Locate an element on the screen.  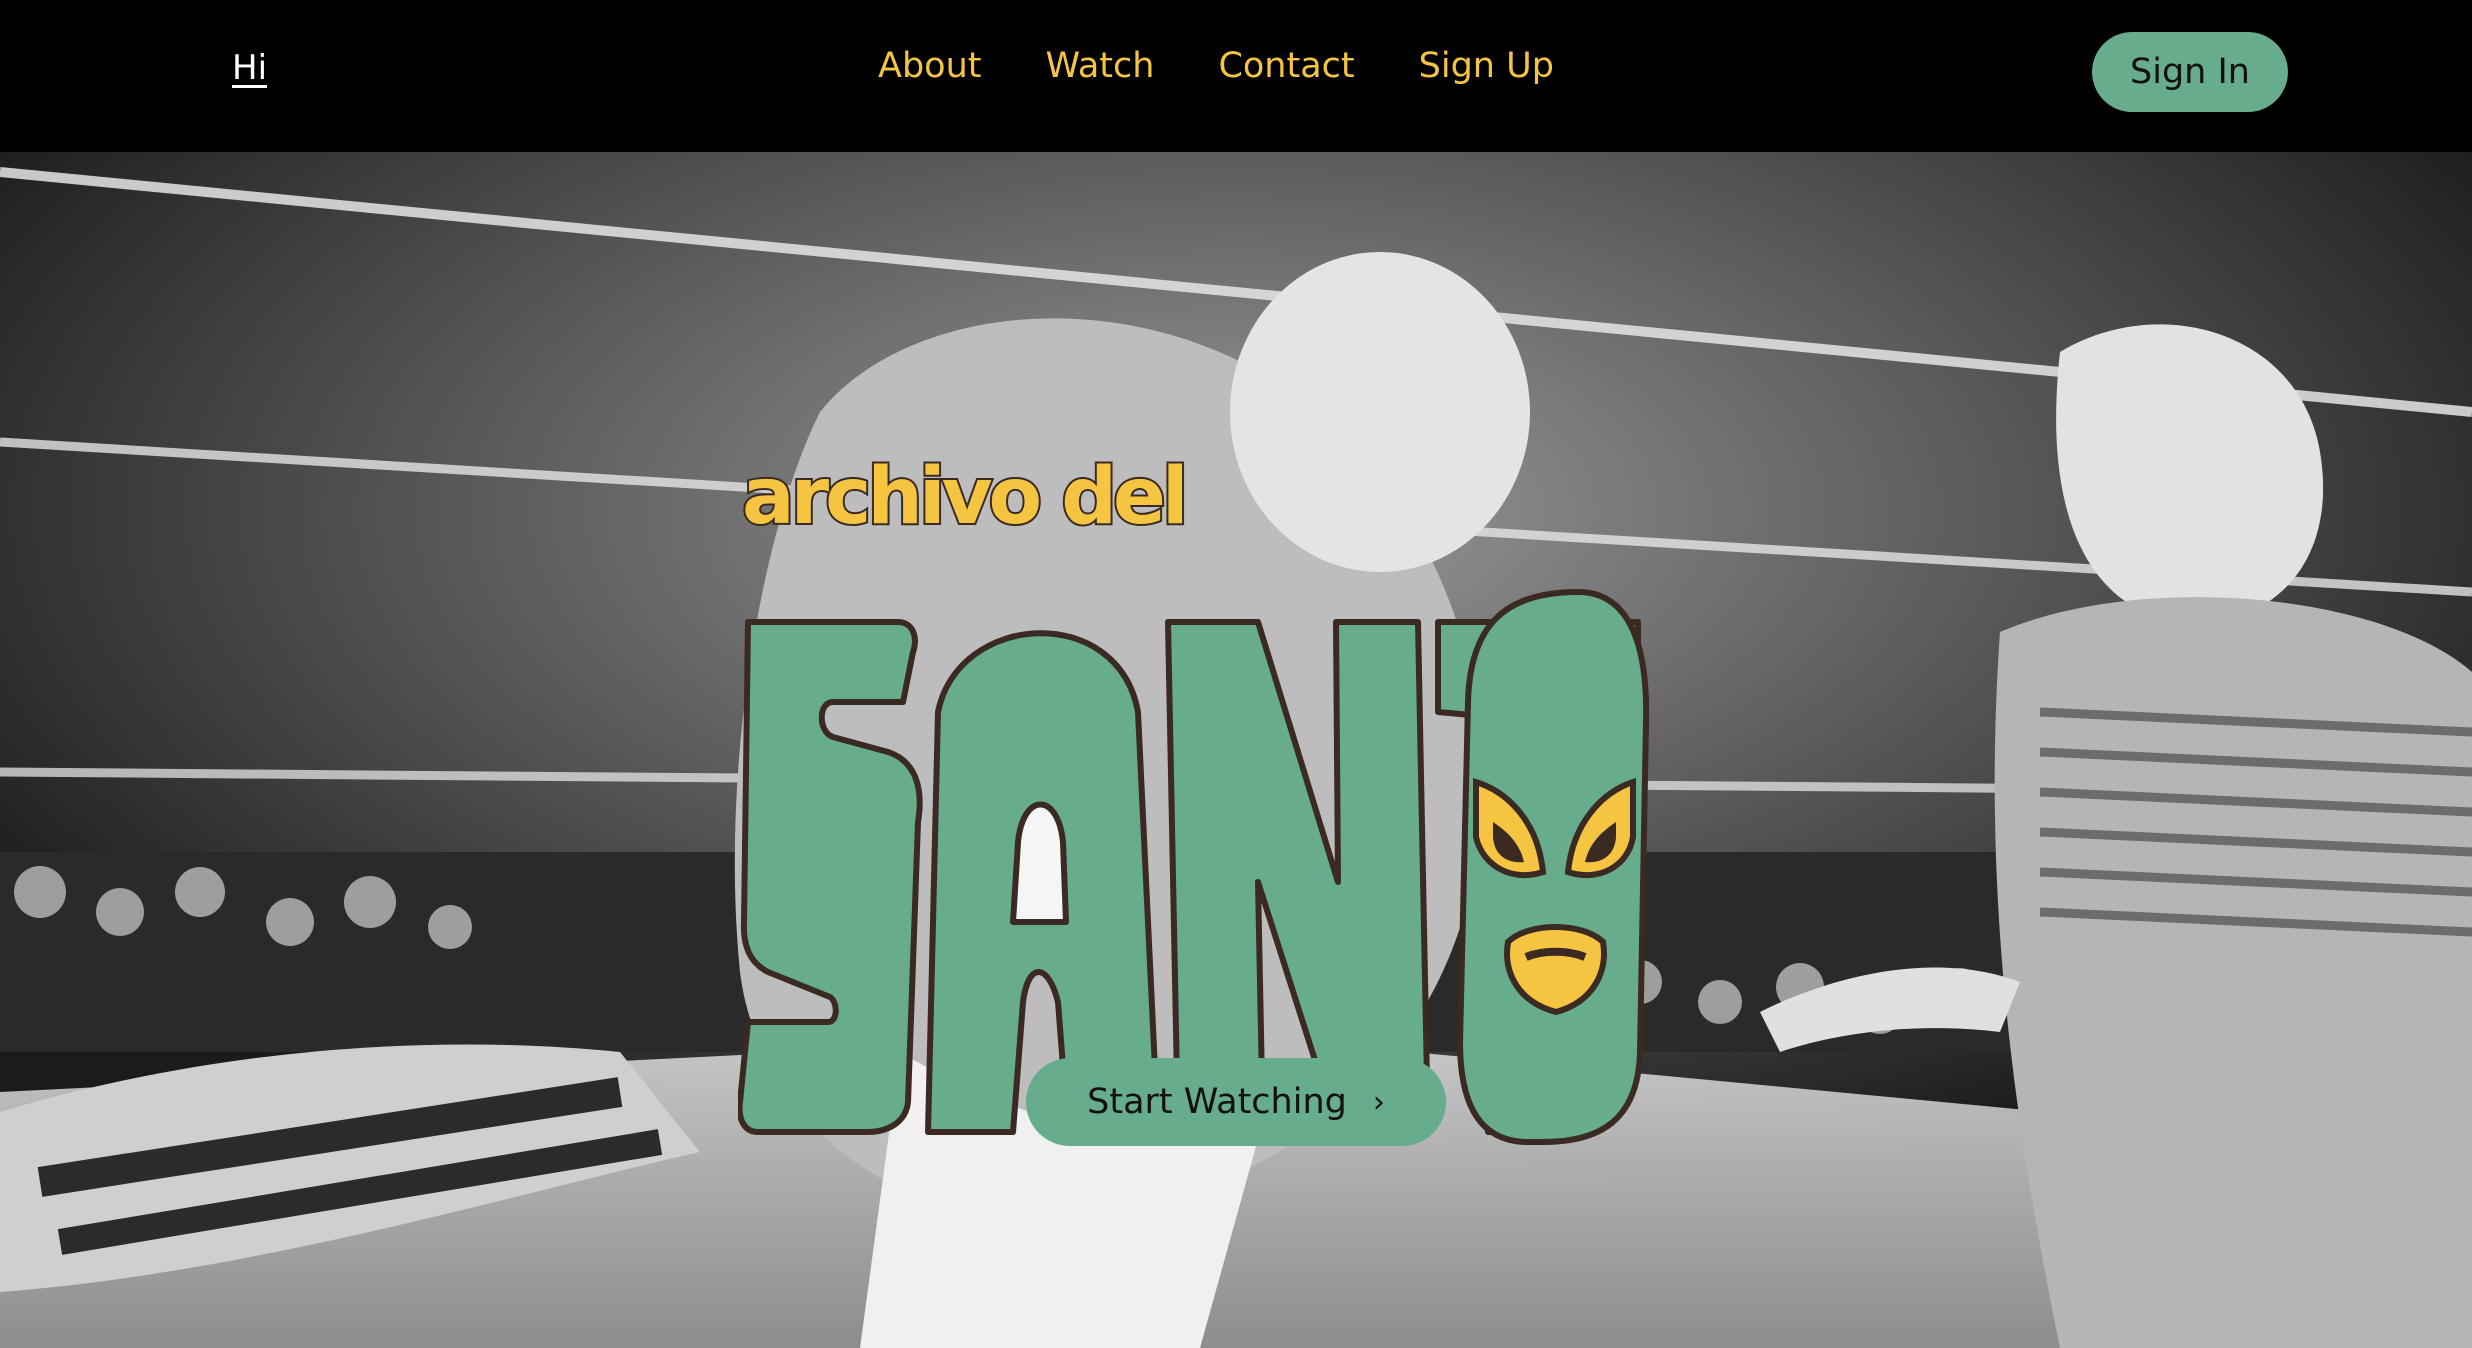
logo-kicker-text: archivo del is located at coordinates (965, 497).